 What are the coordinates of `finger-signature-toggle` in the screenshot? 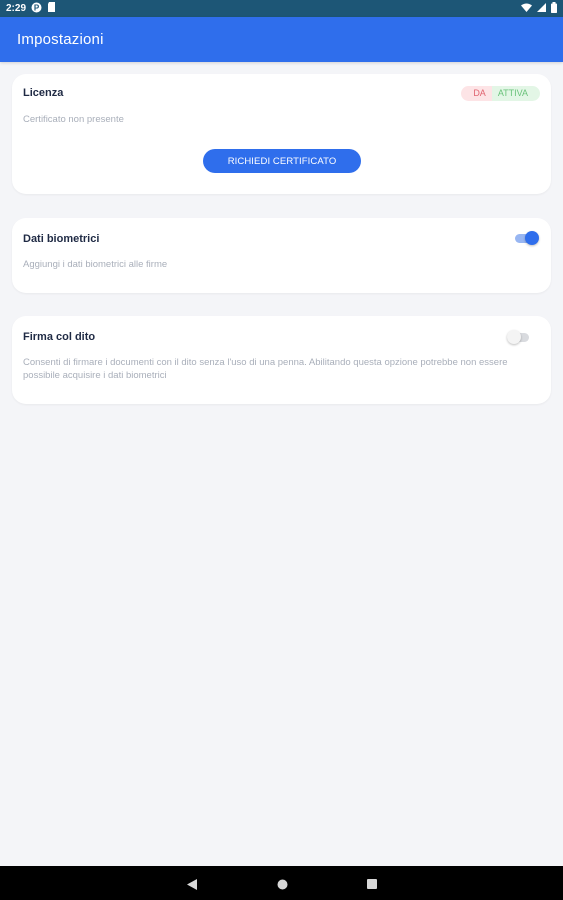 It's located at (519, 337).